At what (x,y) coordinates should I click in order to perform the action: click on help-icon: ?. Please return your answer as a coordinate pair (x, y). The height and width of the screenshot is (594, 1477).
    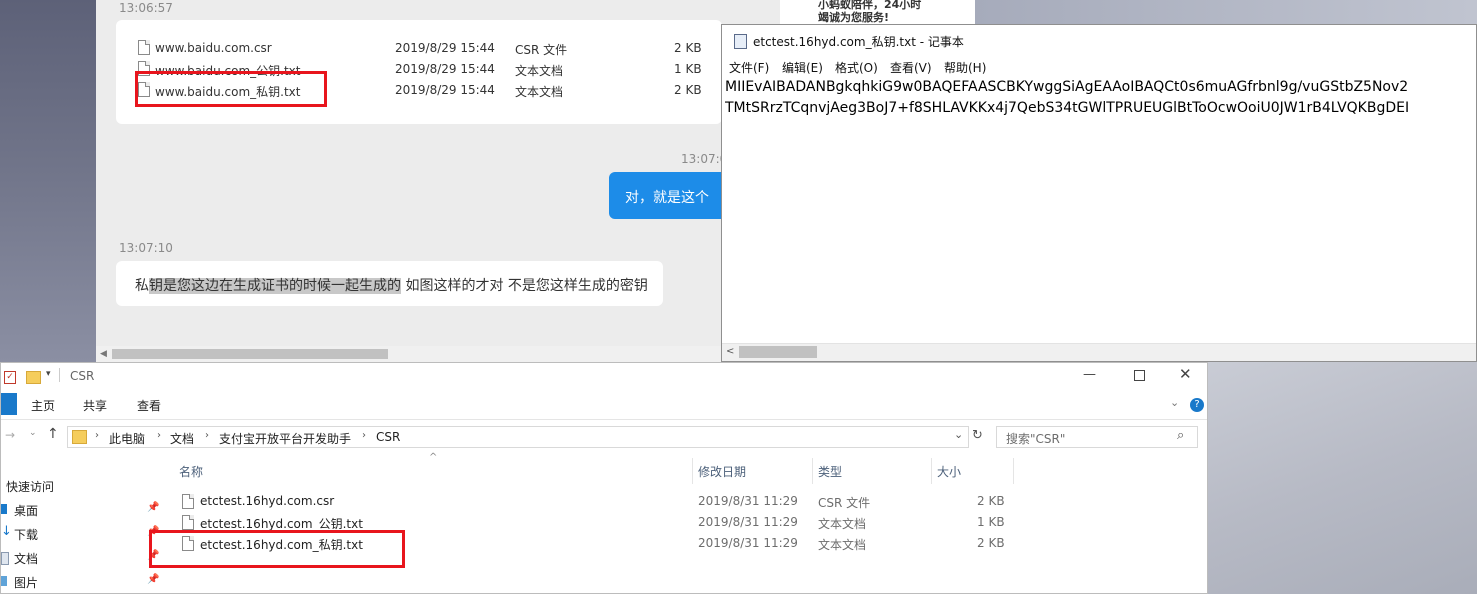
    Looking at the image, I should click on (1197, 405).